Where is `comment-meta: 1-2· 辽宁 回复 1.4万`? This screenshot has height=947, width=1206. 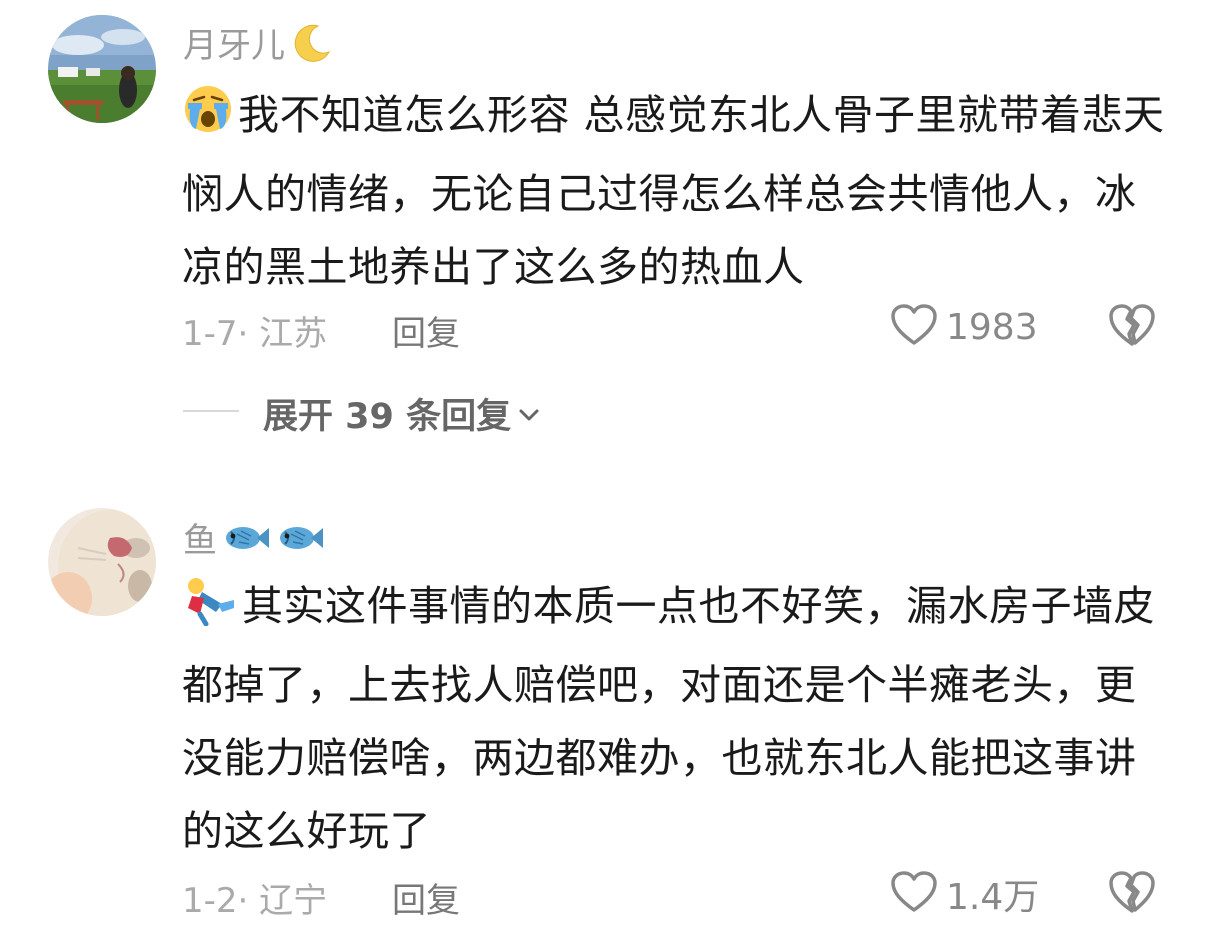
comment-meta: 1-2· 辽宁 回复 1.4万 is located at coordinates (603, 897).